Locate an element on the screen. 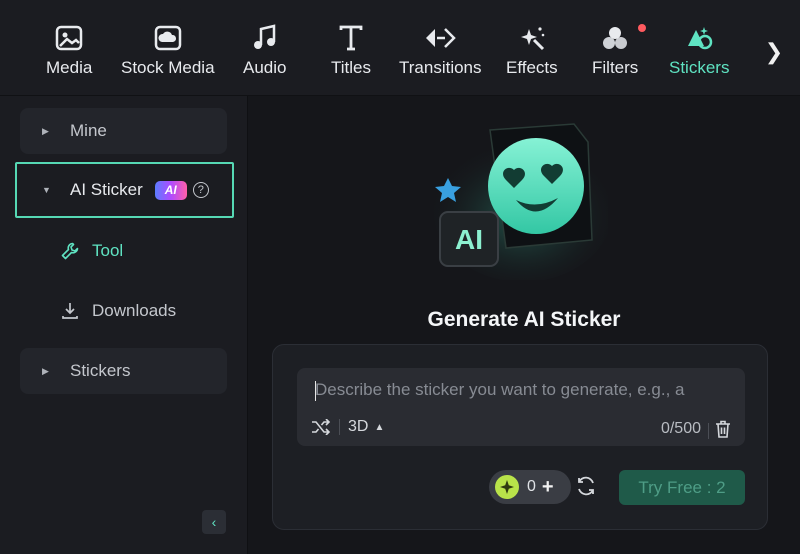 This screenshot has width=800, height=554. page-title: Generate AI Sticker is located at coordinates (524, 319).